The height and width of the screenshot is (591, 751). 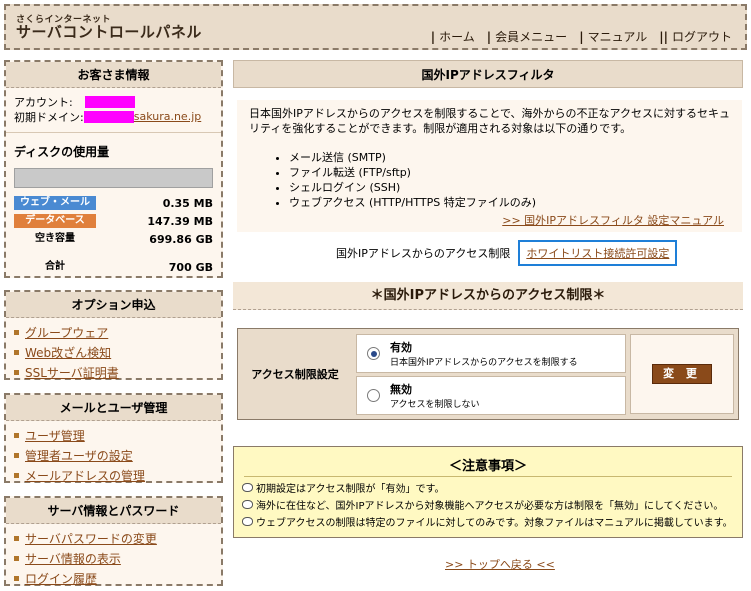 I want to click on option-panel: オプション申込 グループウェア Web改ざん検知 SSLサーバ証明書, so click(x=113, y=335).